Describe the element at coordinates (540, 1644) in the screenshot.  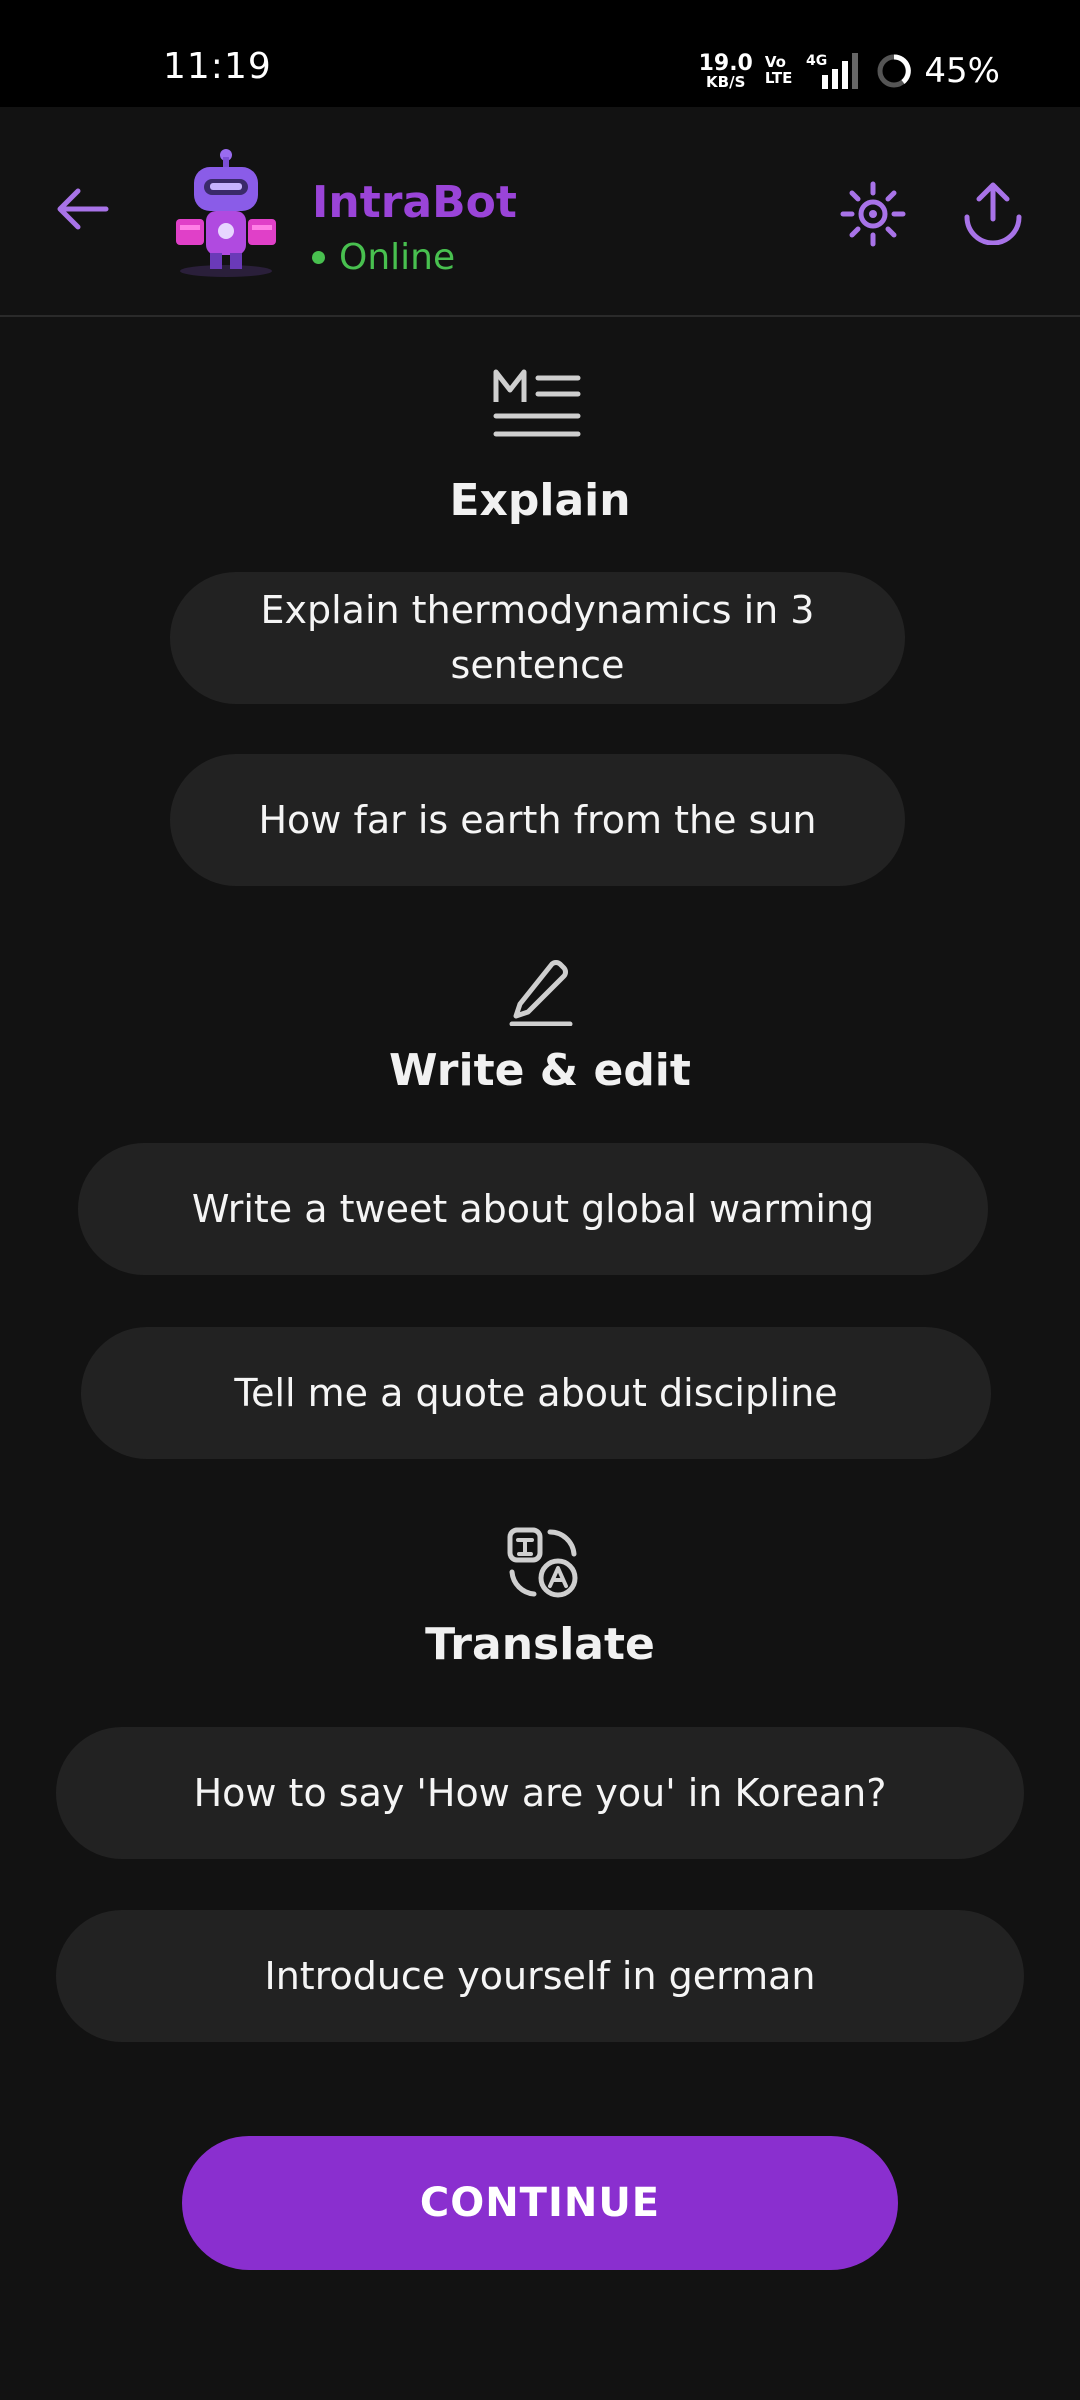
I see `section-title-translate: Translate` at that location.